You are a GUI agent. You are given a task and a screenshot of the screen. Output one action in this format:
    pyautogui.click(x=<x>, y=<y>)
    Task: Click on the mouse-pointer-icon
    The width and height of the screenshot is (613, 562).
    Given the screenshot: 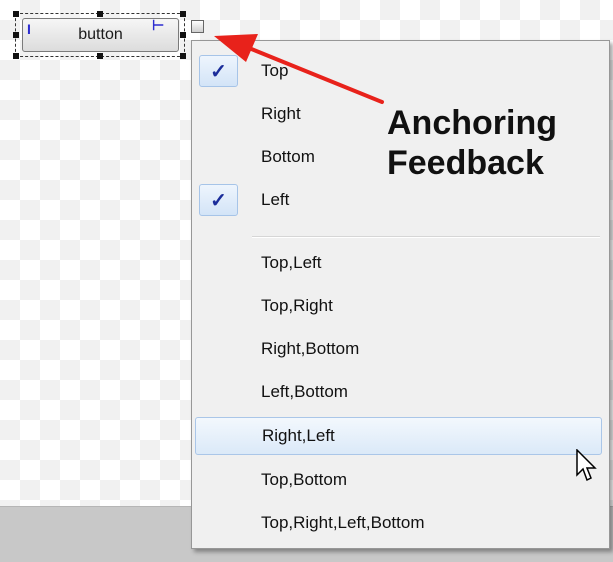 What is the action you would take?
    pyautogui.click(x=586, y=465)
    